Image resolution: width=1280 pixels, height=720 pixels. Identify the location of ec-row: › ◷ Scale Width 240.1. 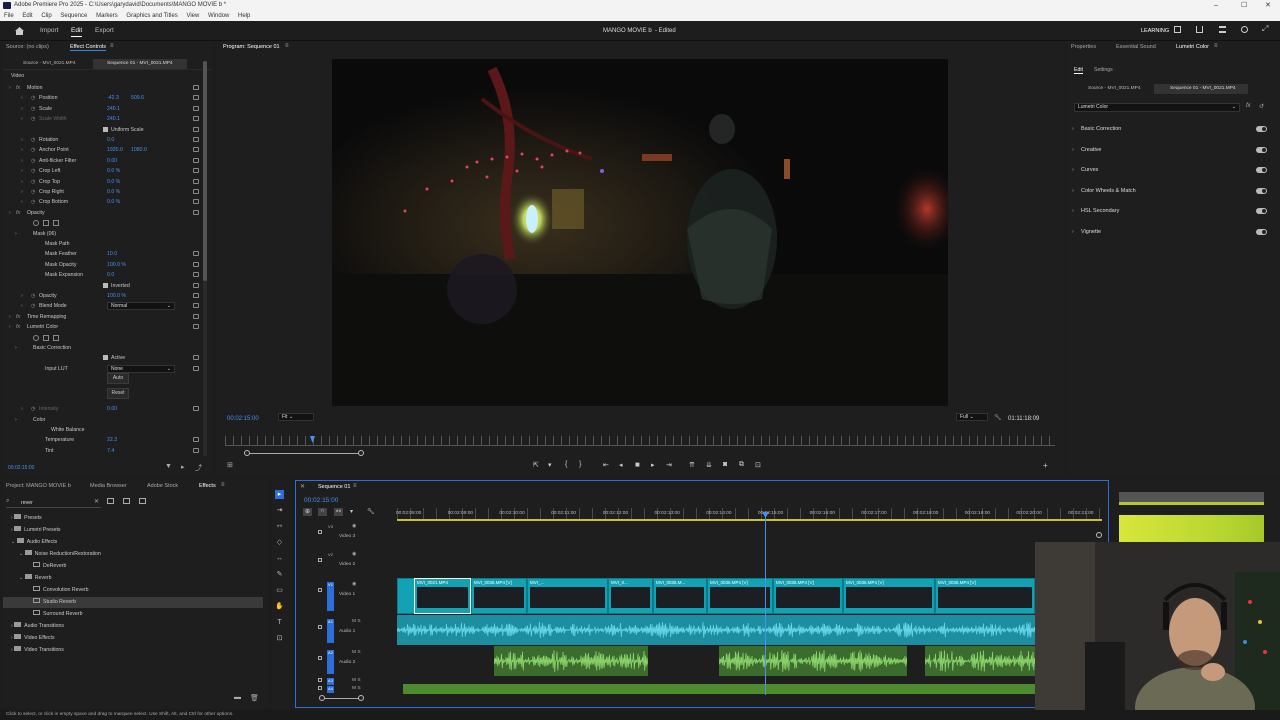
(105, 119).